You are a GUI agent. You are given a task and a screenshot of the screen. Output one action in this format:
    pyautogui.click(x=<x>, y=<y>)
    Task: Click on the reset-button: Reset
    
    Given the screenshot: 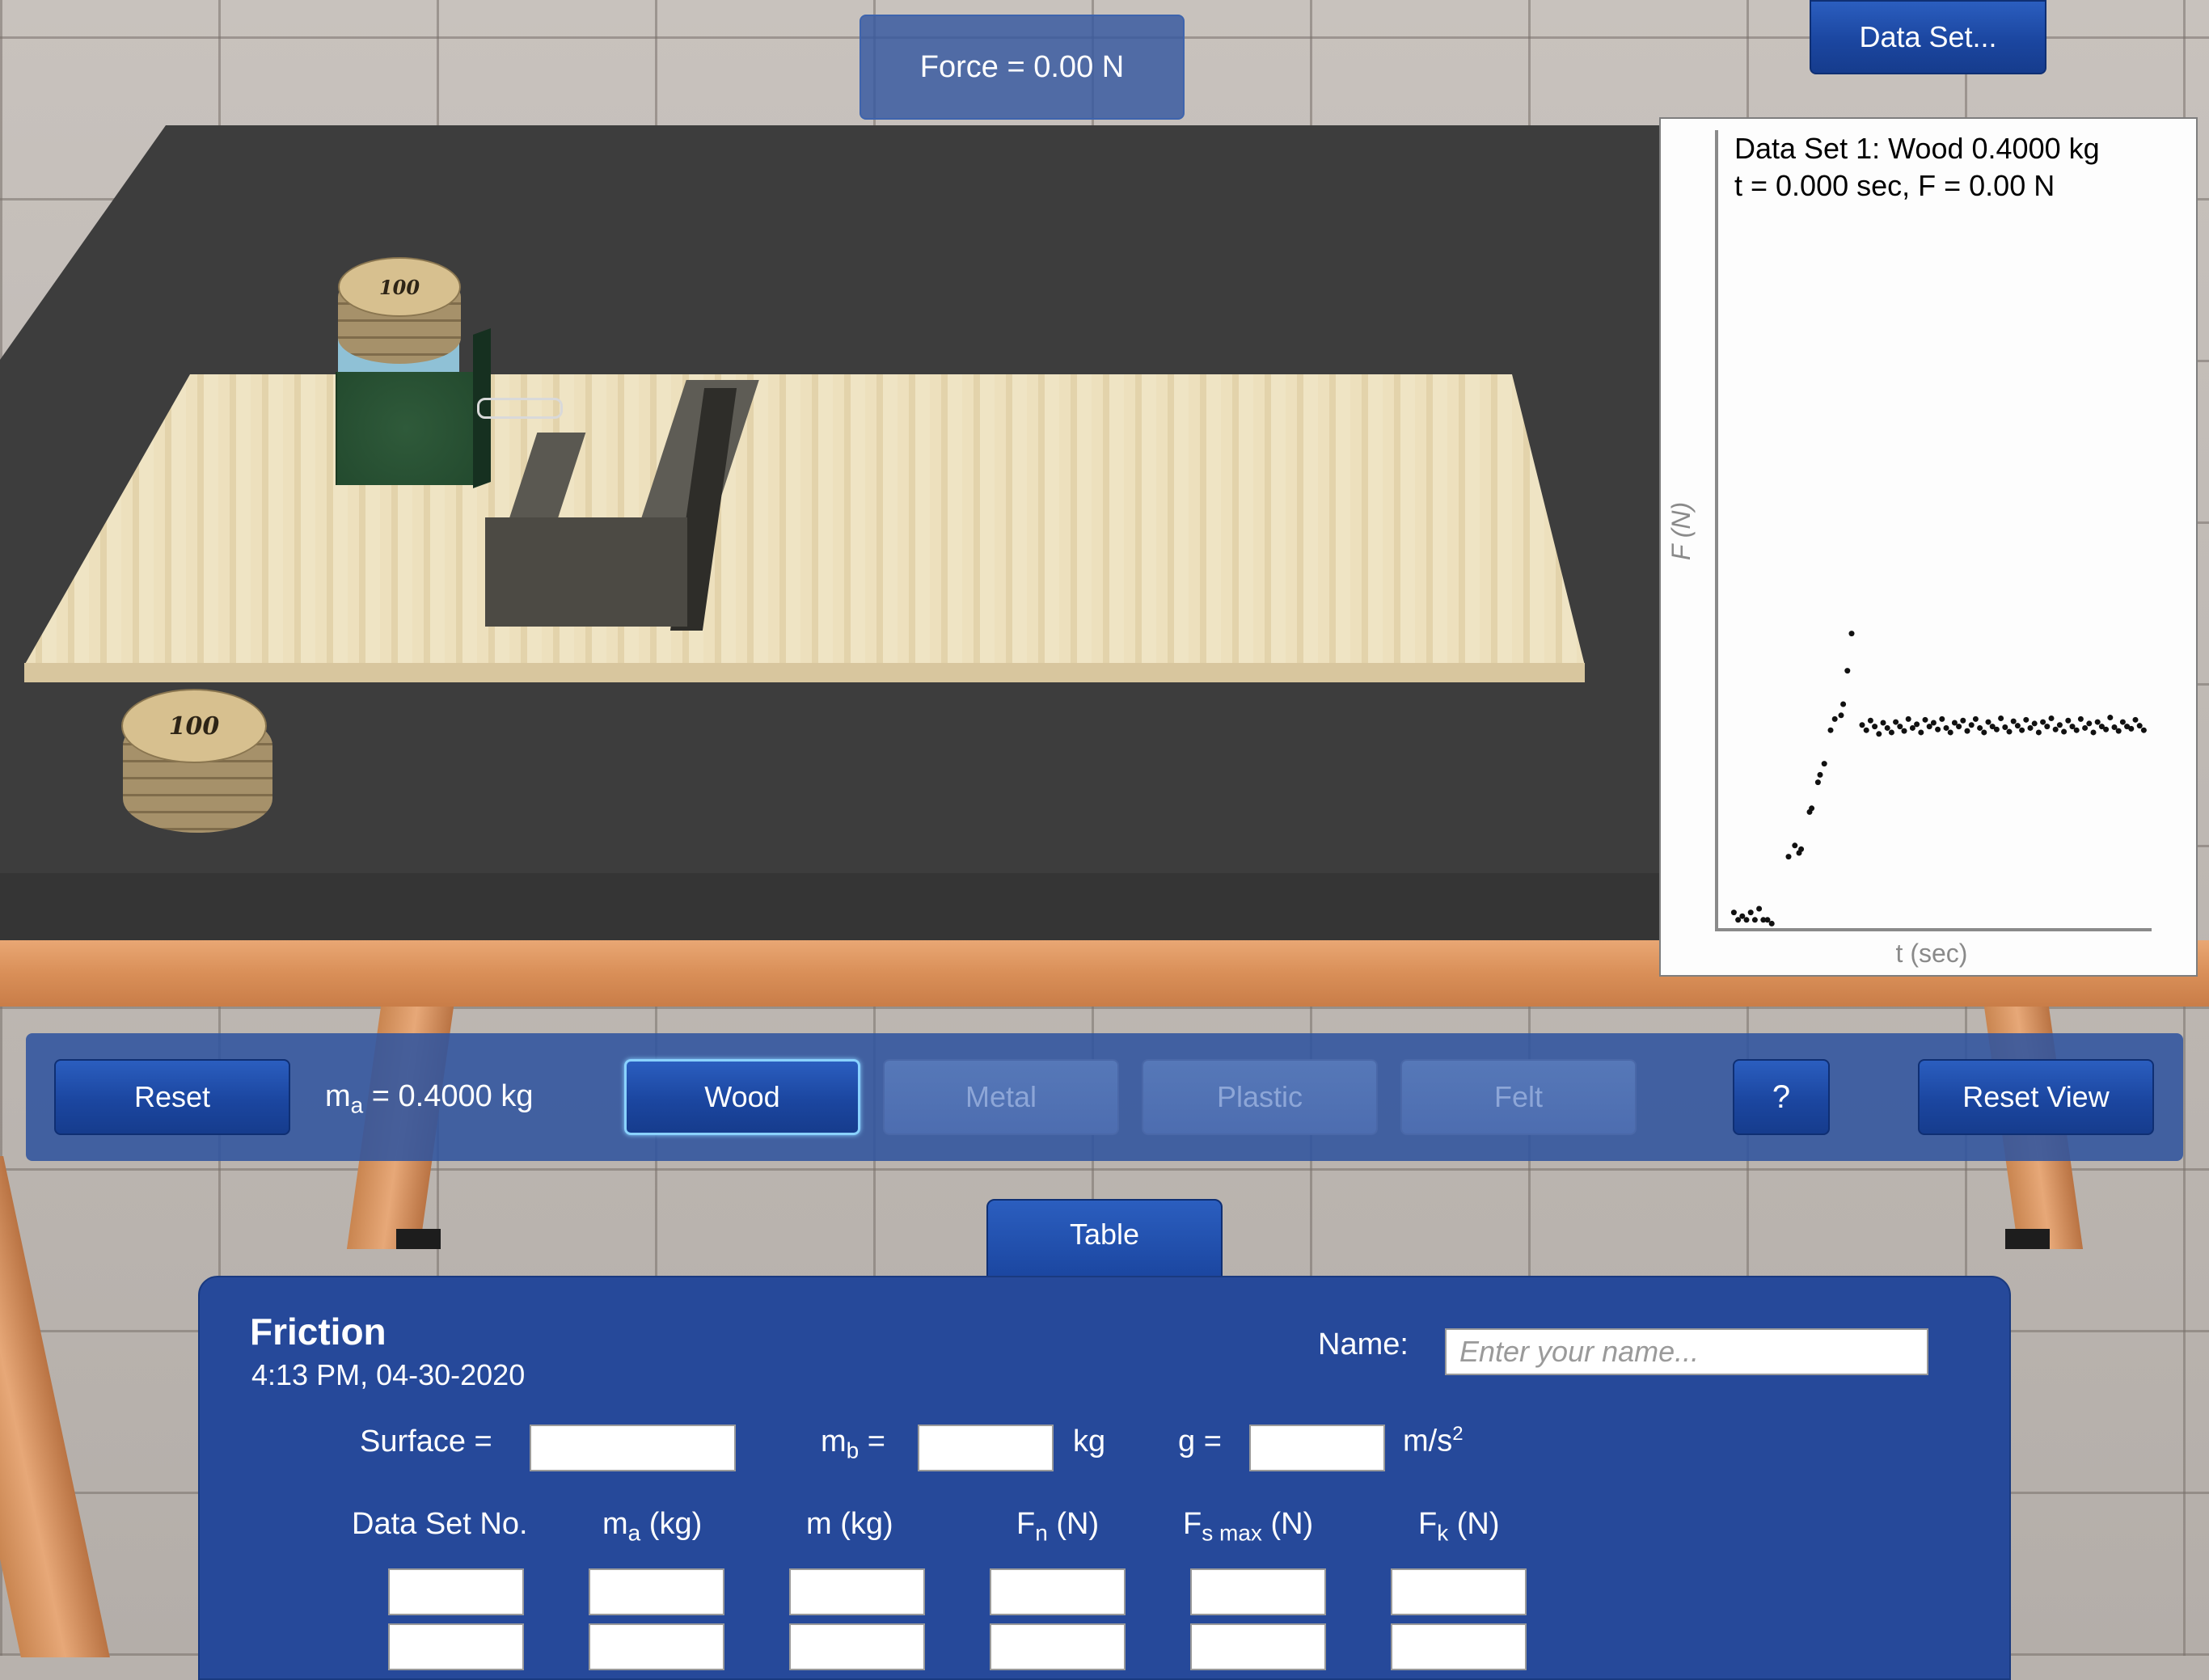 What is the action you would take?
    pyautogui.click(x=172, y=1097)
    